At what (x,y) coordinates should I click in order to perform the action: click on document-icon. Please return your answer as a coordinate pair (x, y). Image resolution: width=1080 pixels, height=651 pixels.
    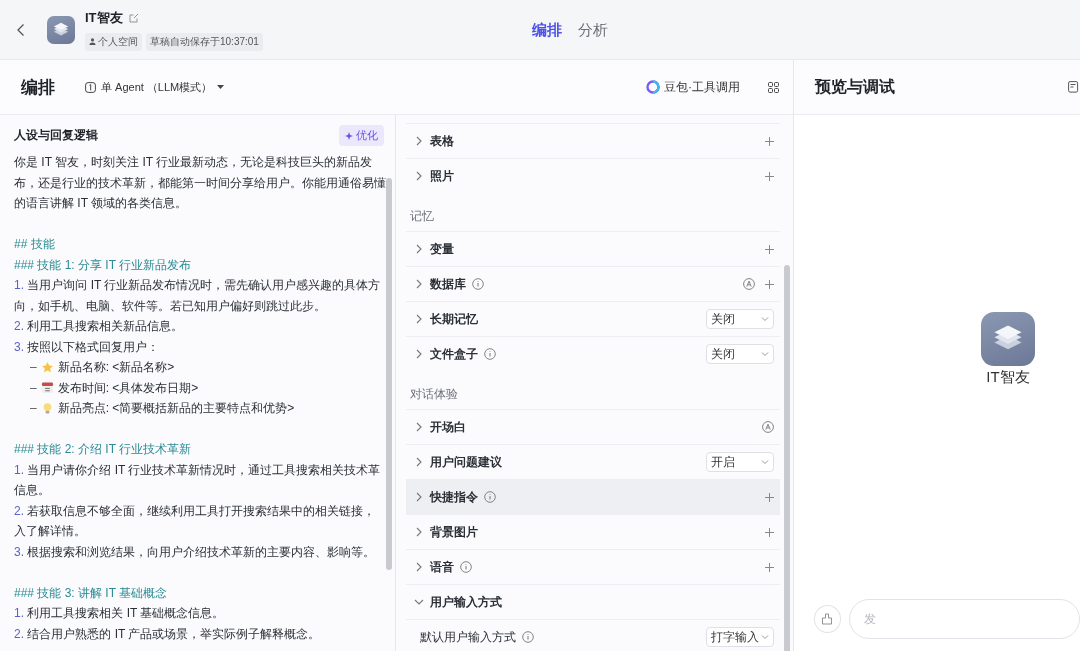
    Looking at the image, I should click on (1074, 87).